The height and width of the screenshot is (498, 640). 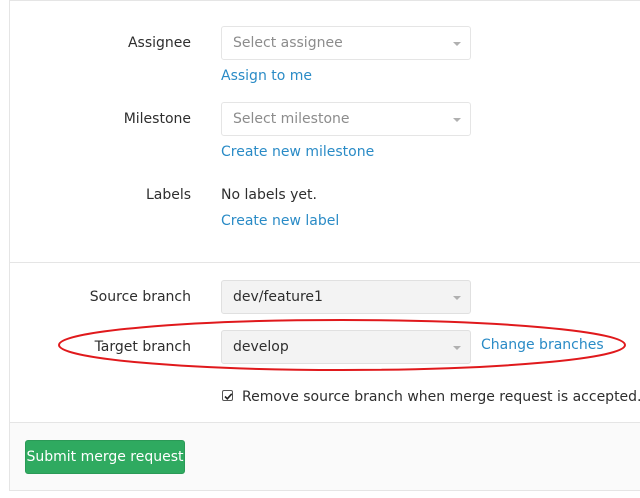 What do you see at coordinates (542, 345) in the screenshot?
I see `change-branches-link: Change branches` at bounding box center [542, 345].